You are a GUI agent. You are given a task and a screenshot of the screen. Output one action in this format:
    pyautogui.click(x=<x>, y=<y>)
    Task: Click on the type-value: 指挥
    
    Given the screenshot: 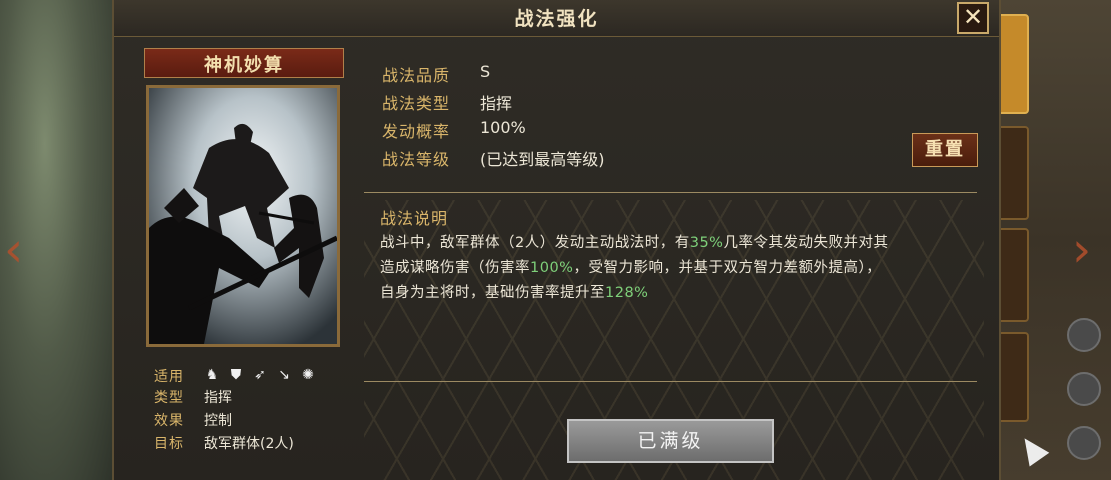 What is the action you would take?
    pyautogui.click(x=218, y=398)
    